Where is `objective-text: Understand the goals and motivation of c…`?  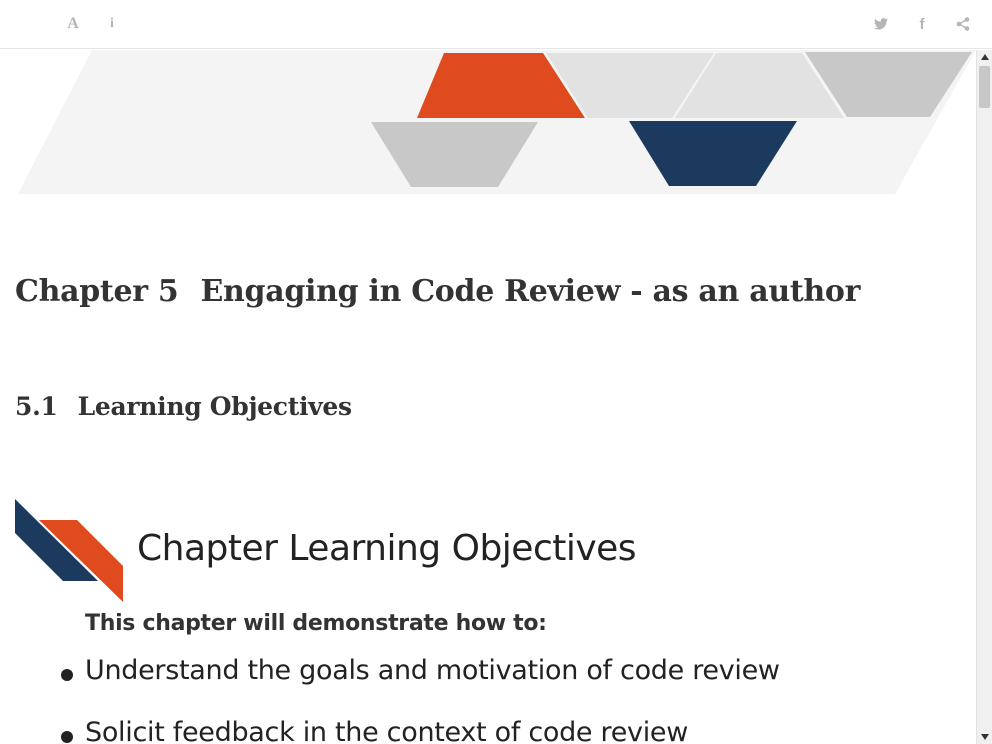 objective-text: Understand the goals and motivation of c… is located at coordinates (432, 670).